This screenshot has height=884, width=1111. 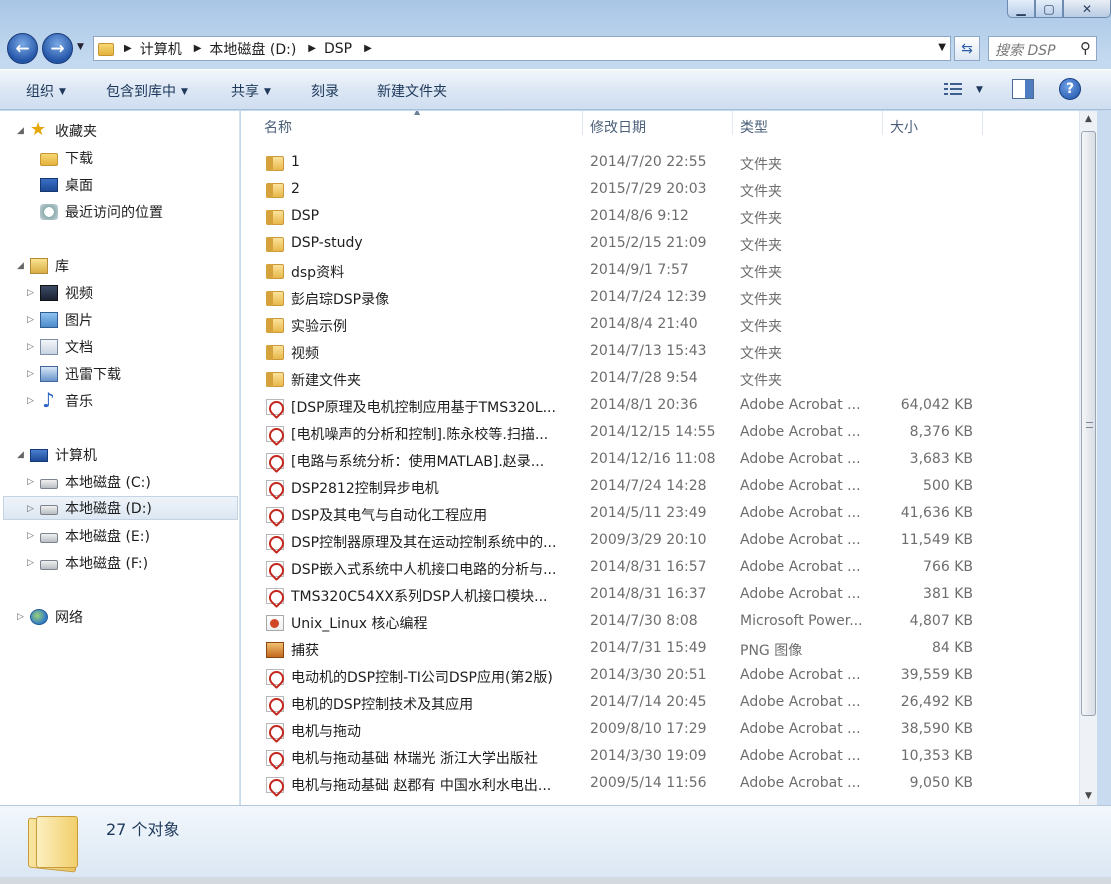 I want to click on back-button: ←, so click(x=22, y=48).